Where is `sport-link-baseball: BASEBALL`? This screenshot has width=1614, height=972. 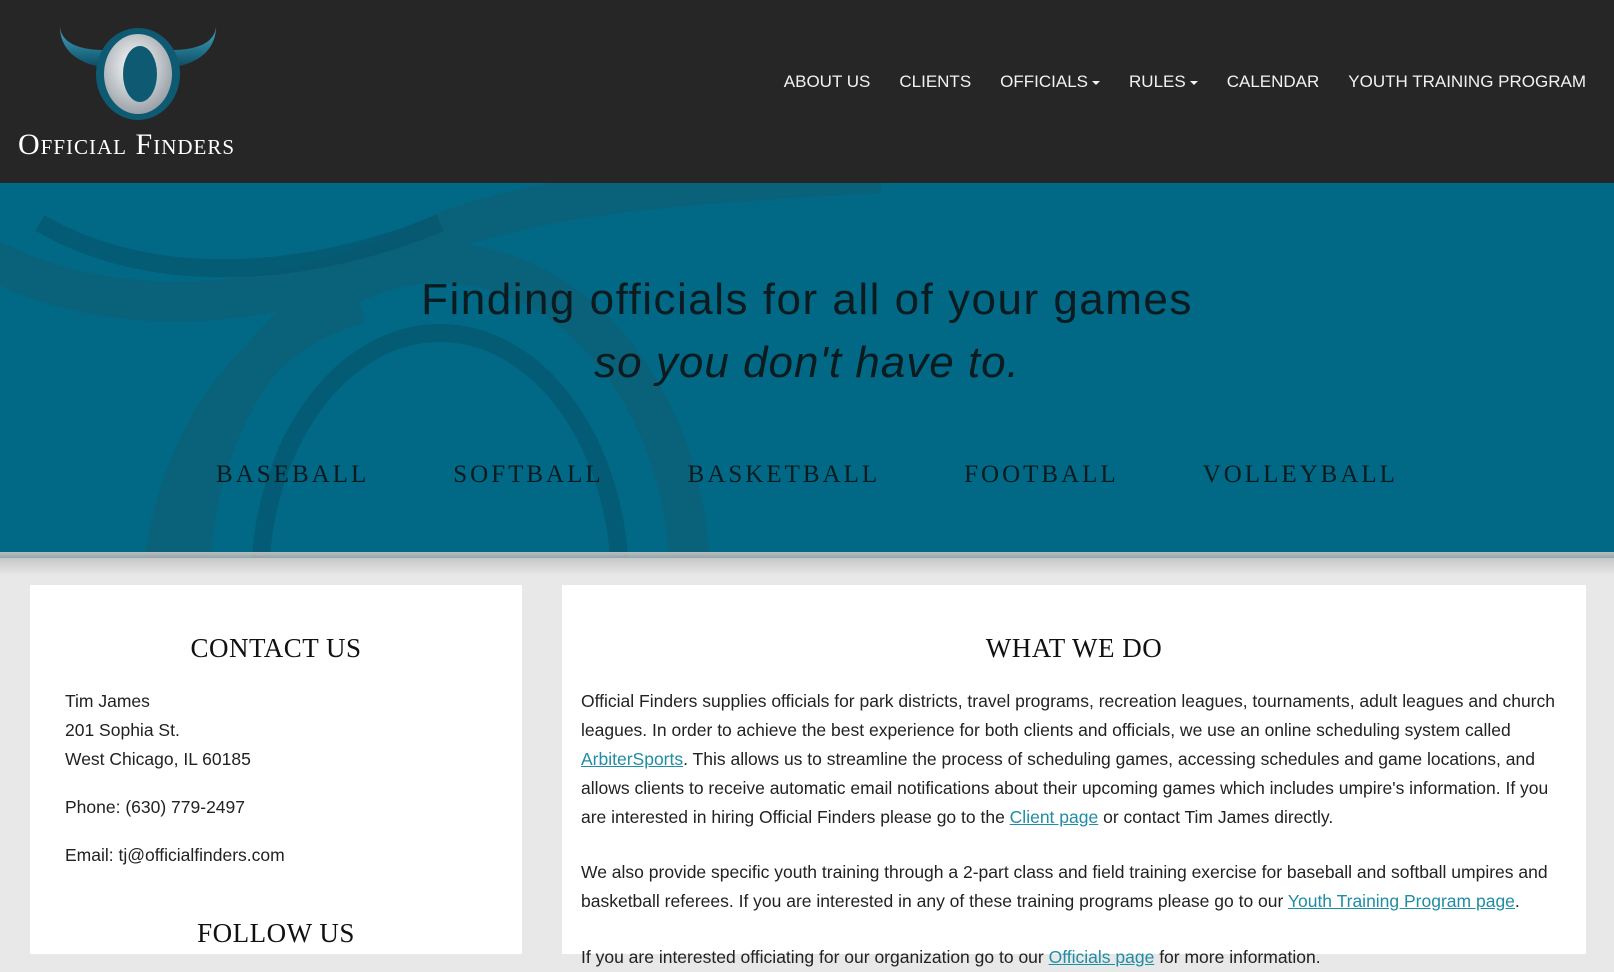
sport-link-baseball: BASEBALL is located at coordinates (292, 475).